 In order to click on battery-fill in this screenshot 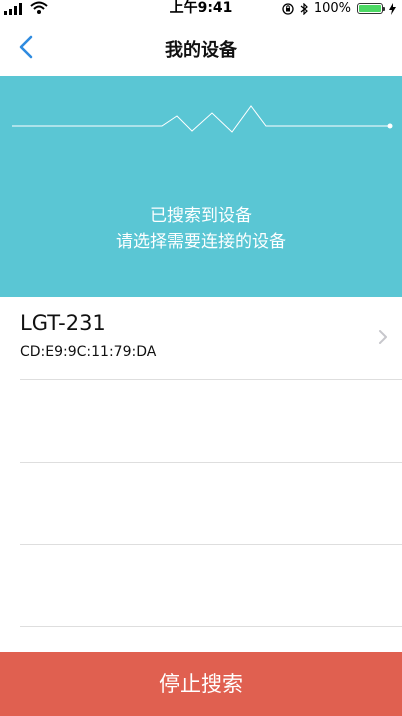, I will do `click(370, 8)`.